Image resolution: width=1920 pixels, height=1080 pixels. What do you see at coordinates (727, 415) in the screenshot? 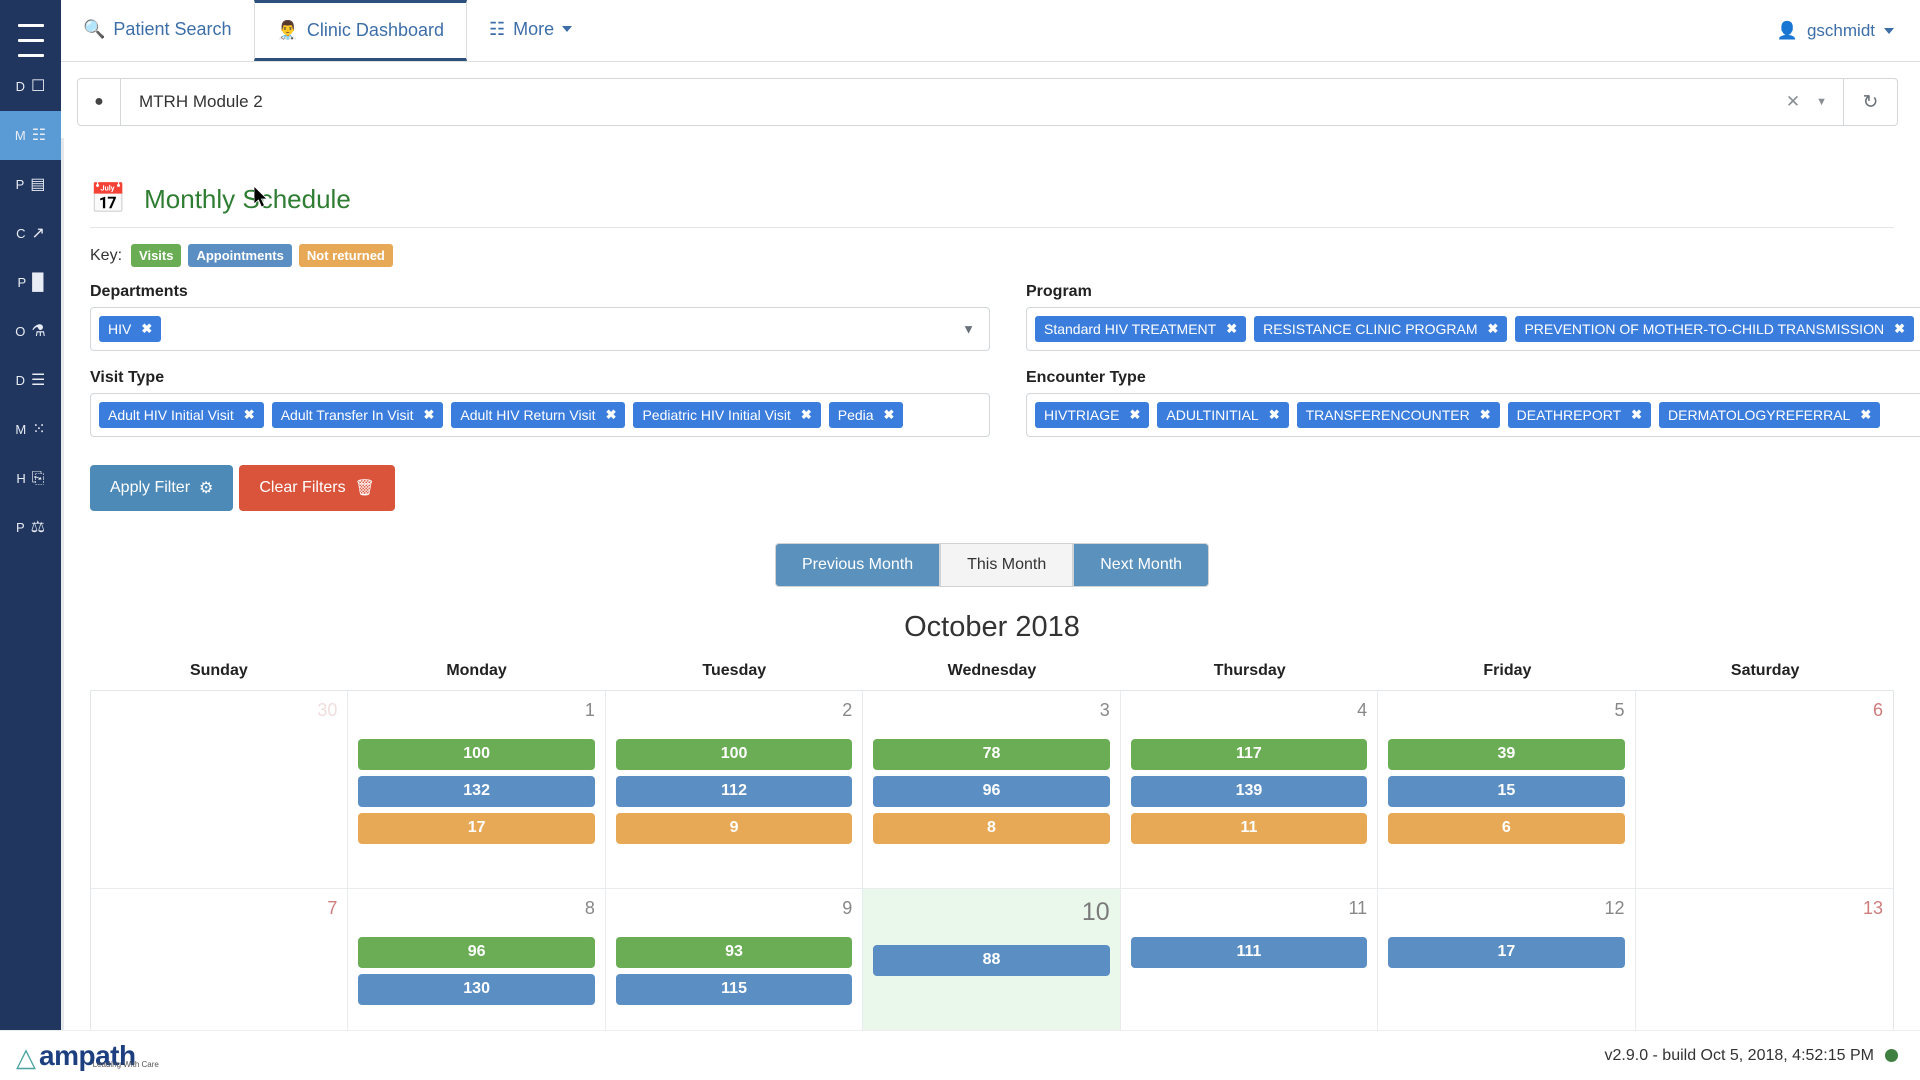
I see `filter-chip: Pediatric HIV Initial Visit ✖` at bounding box center [727, 415].